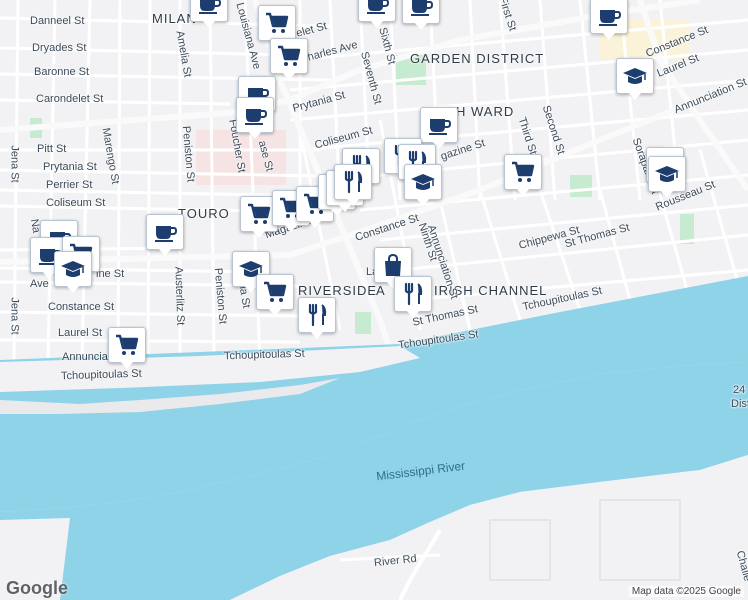 The height and width of the screenshot is (600, 748). What do you see at coordinates (59, 48) in the screenshot?
I see `street-label: Dryades St` at bounding box center [59, 48].